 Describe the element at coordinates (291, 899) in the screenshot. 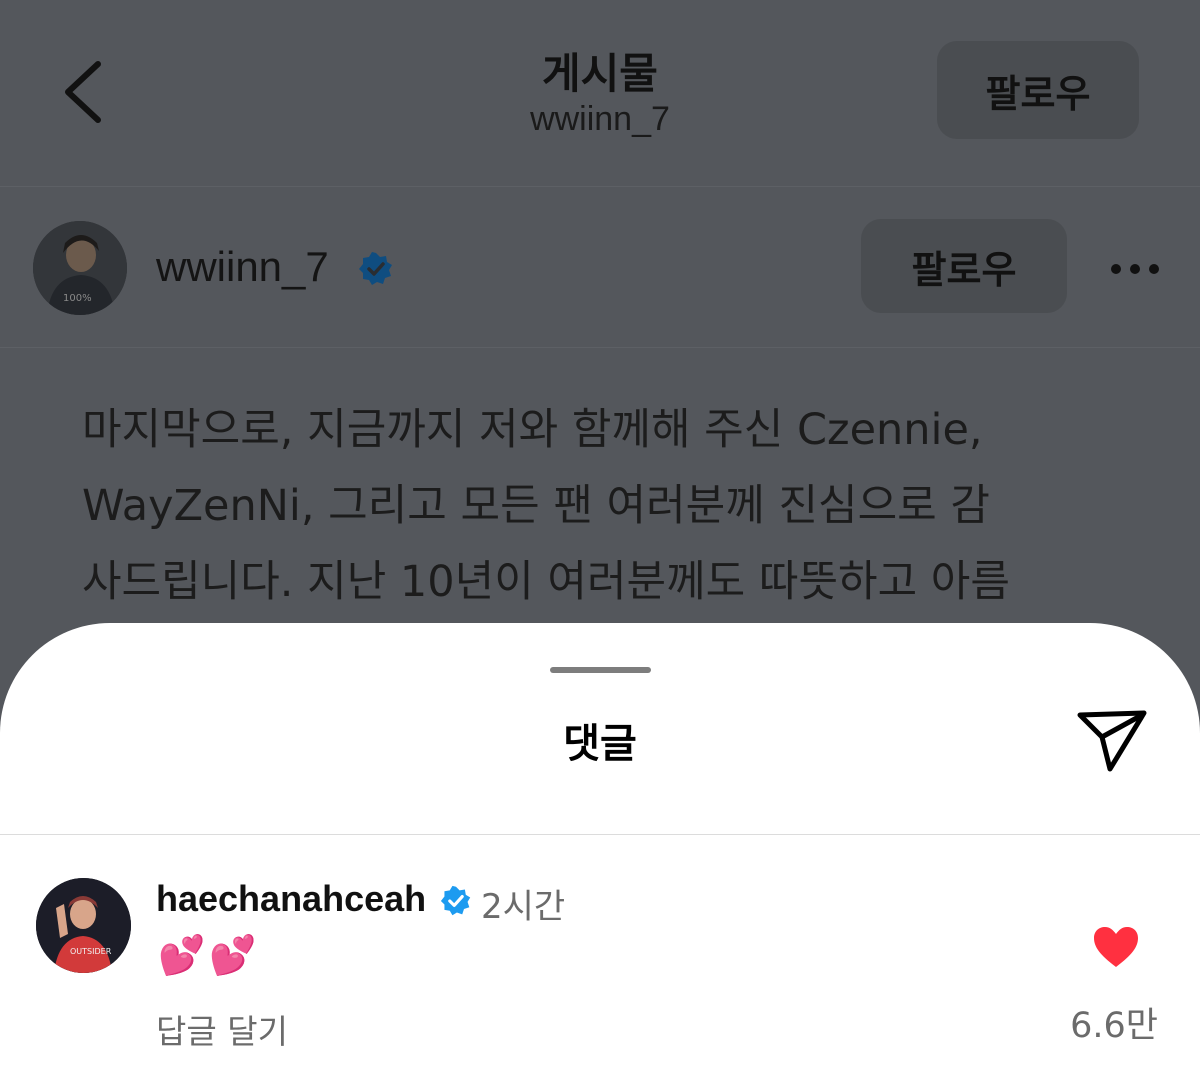

I see `commenter-username: haechanahceah` at that location.